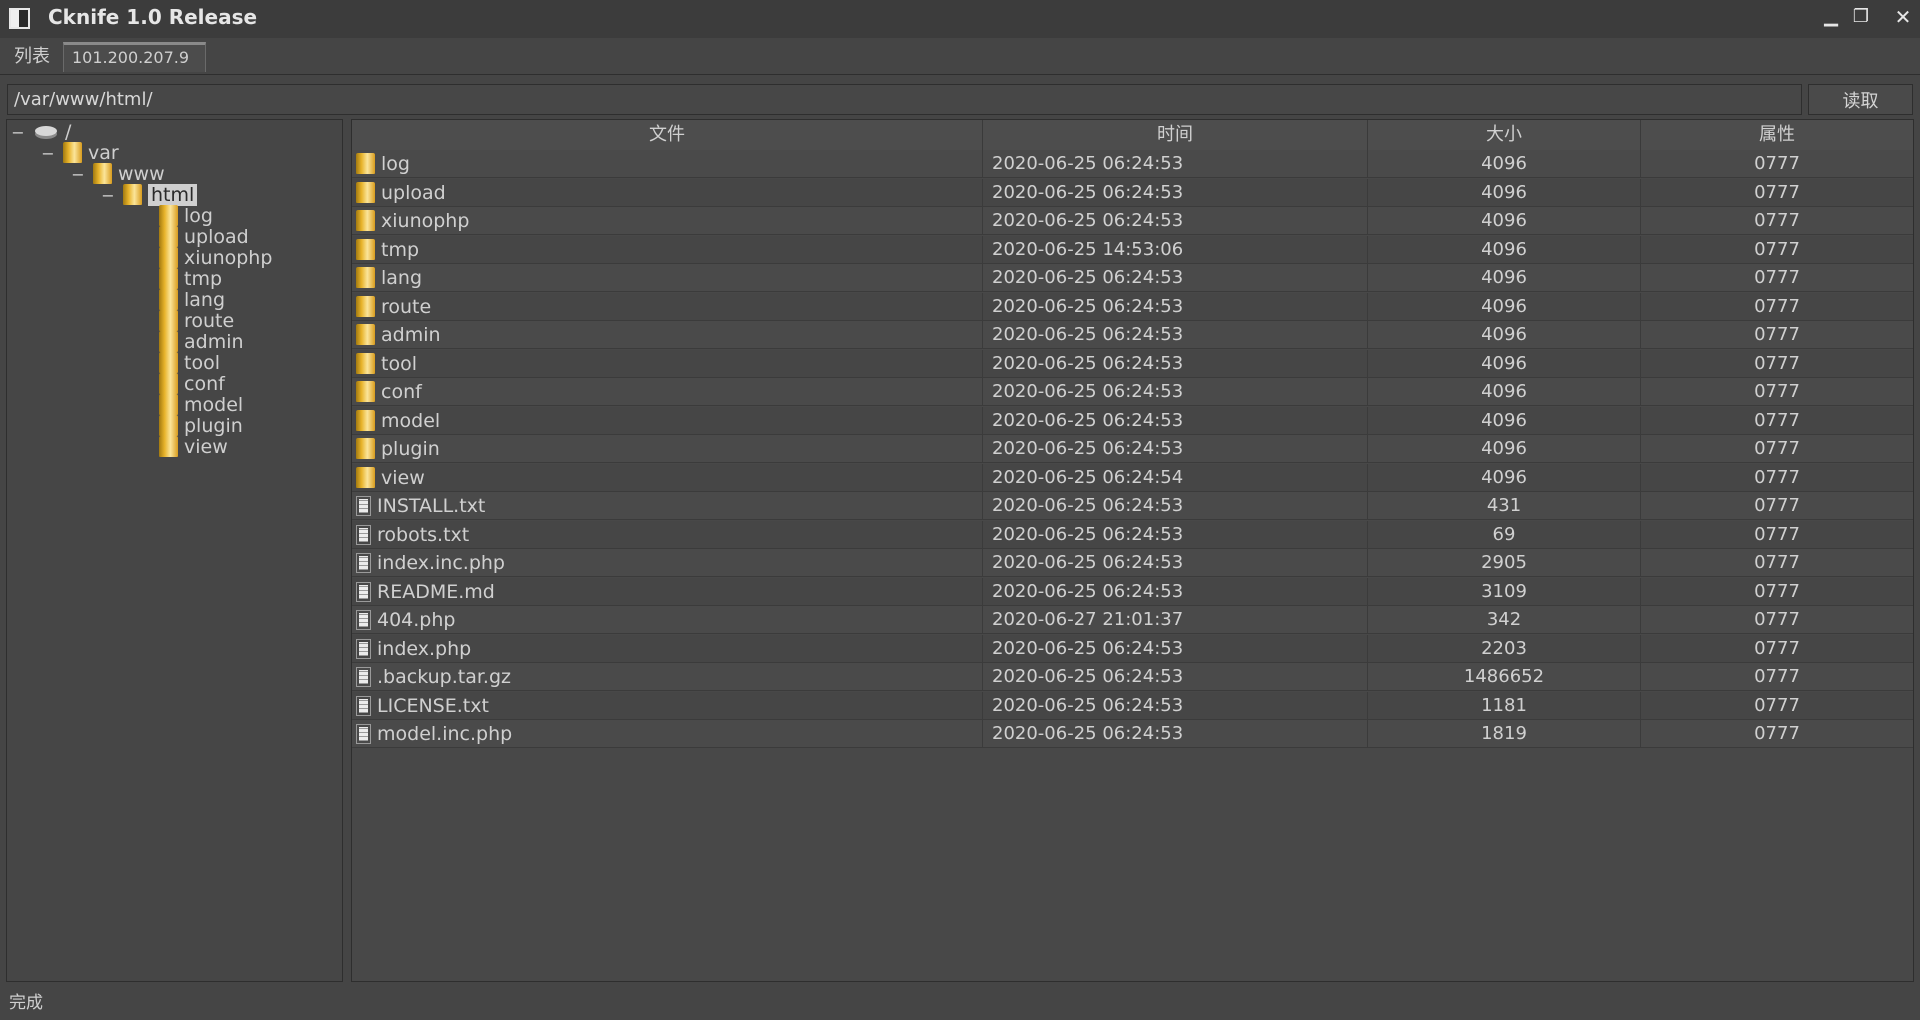  Describe the element at coordinates (1132, 306) in the screenshot. I see `table-row: route 2020-06-25 06:24:53 4096 0777` at that location.